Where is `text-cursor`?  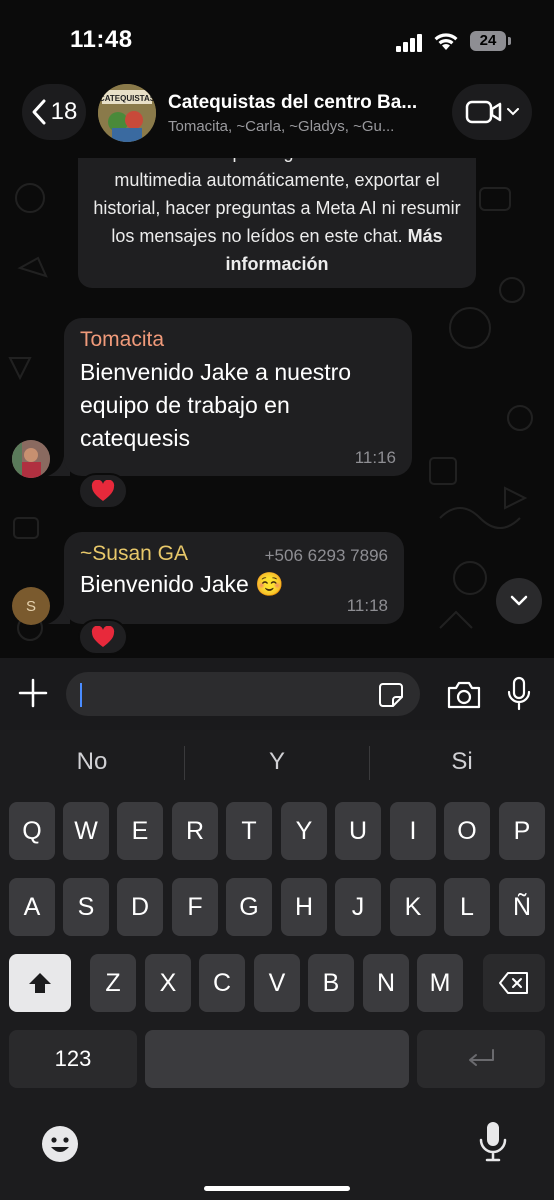
text-cursor is located at coordinates (81, 695).